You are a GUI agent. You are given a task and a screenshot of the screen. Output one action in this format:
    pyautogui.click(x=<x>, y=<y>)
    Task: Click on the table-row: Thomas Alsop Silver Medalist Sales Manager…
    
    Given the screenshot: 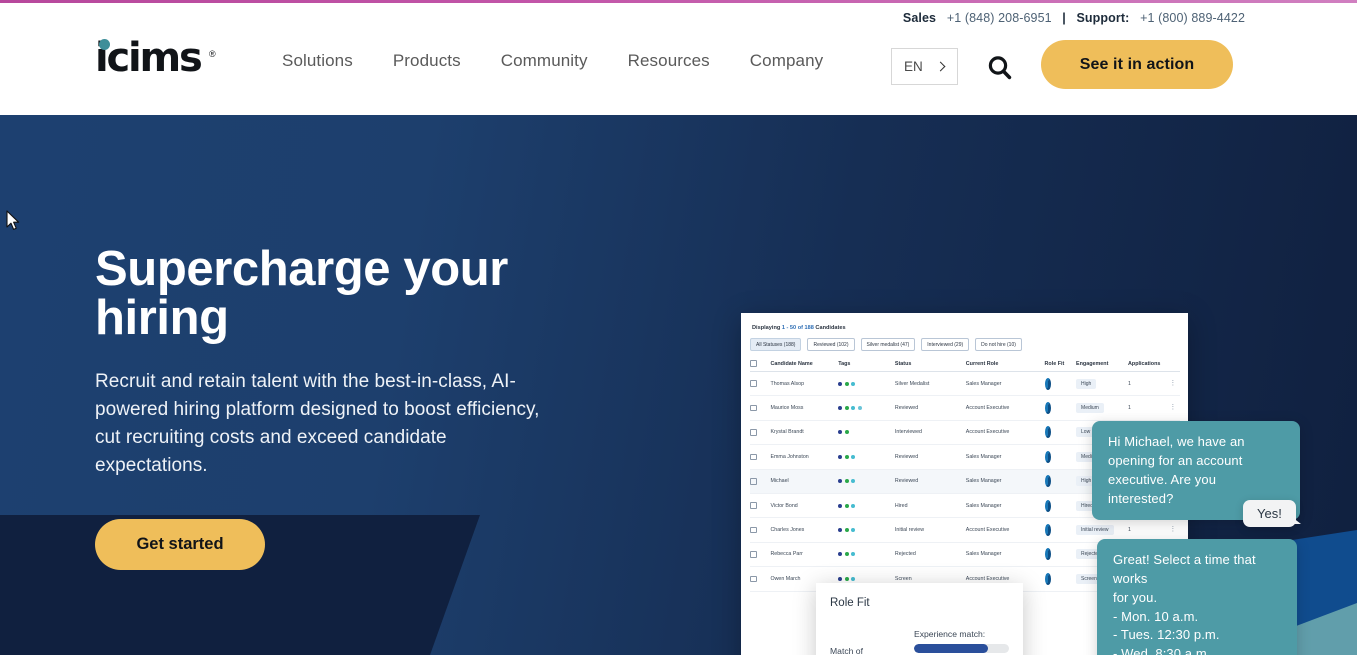 What is the action you would take?
    pyautogui.click(x=965, y=384)
    